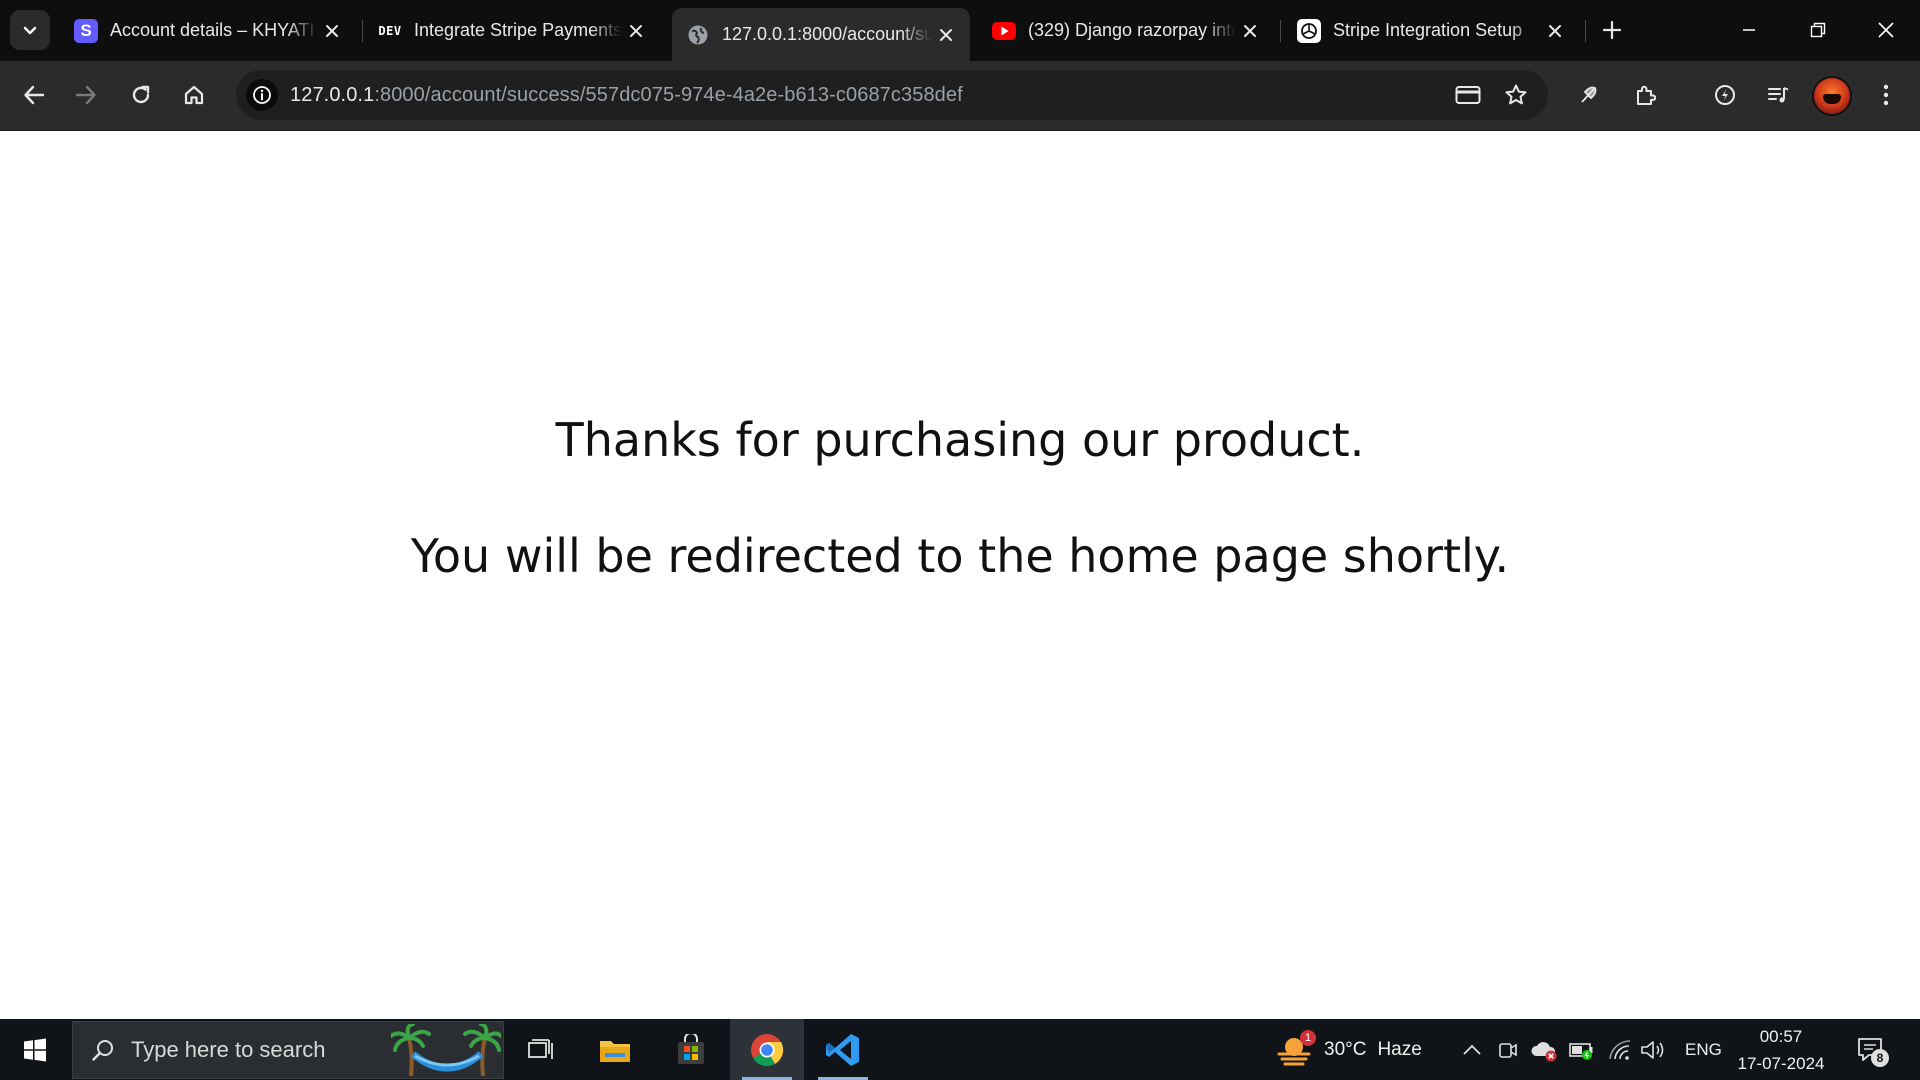 The height and width of the screenshot is (1080, 1920). I want to click on tab-title: 127.0.0.1:8000/account/success, so click(827, 34).